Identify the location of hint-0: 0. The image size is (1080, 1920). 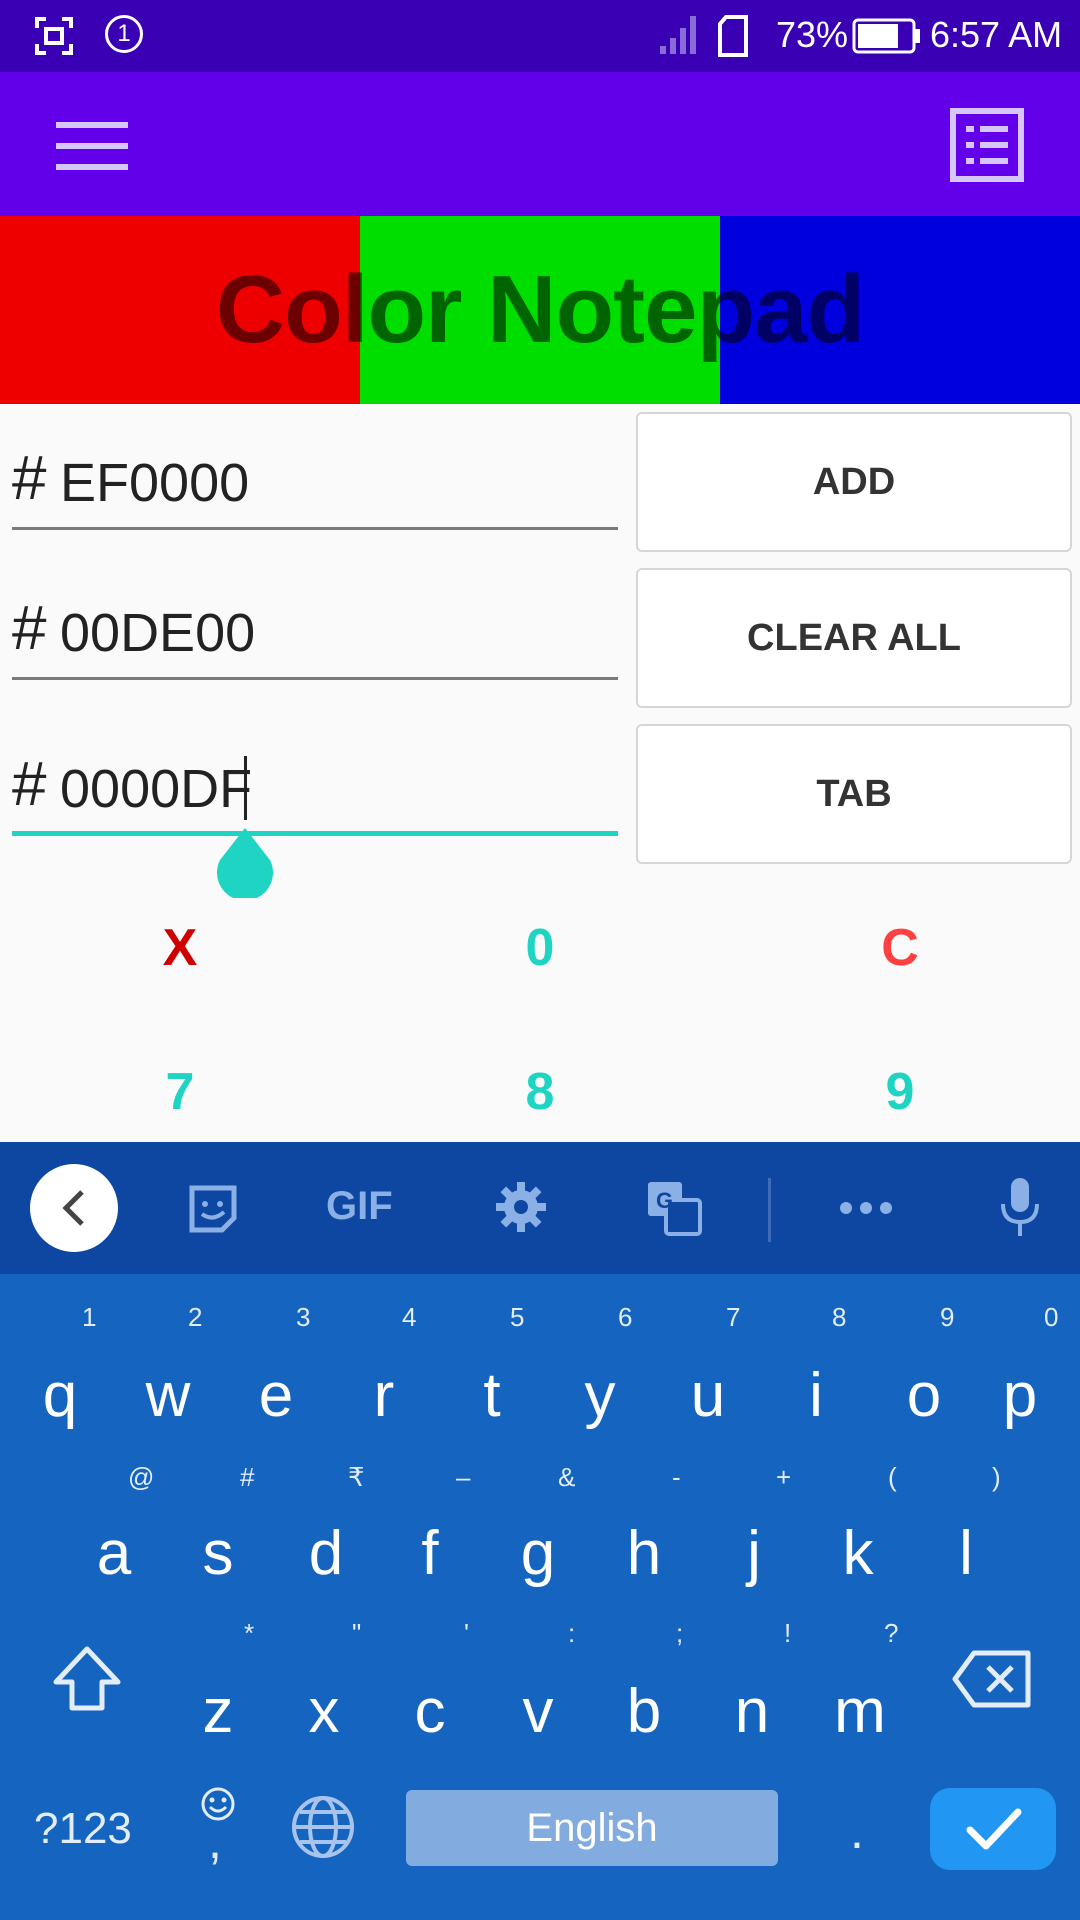
(1051, 1317).